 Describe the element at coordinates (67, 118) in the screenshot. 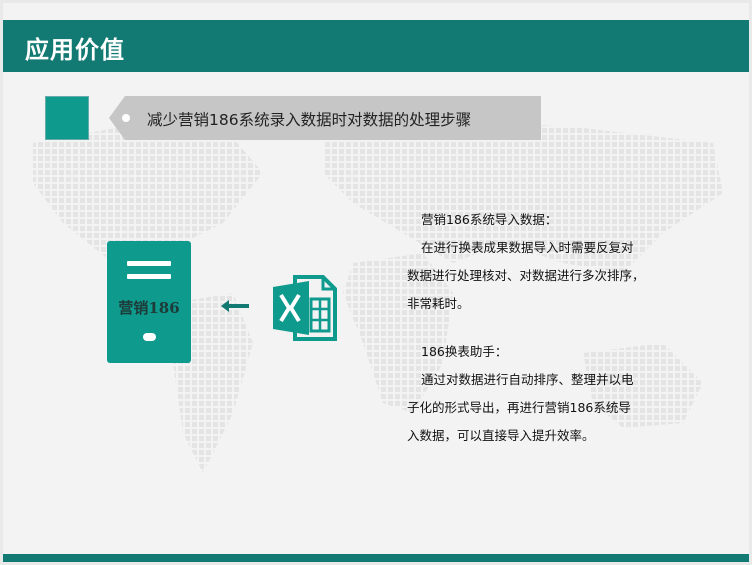

I see `section-marker` at that location.